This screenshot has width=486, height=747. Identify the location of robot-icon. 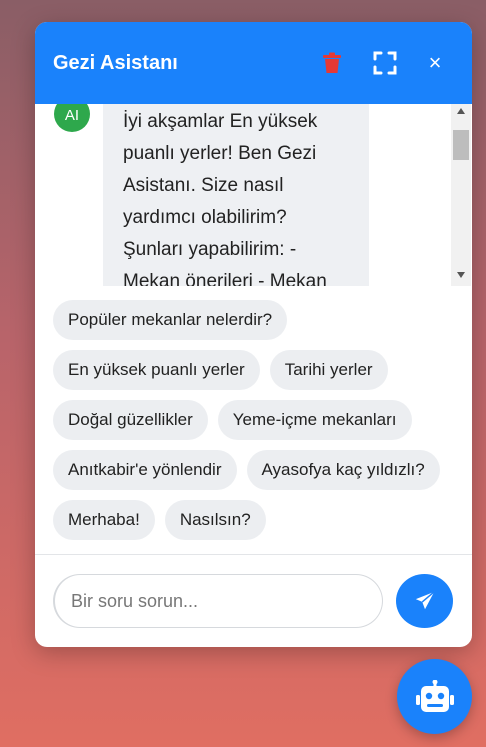
(434, 695).